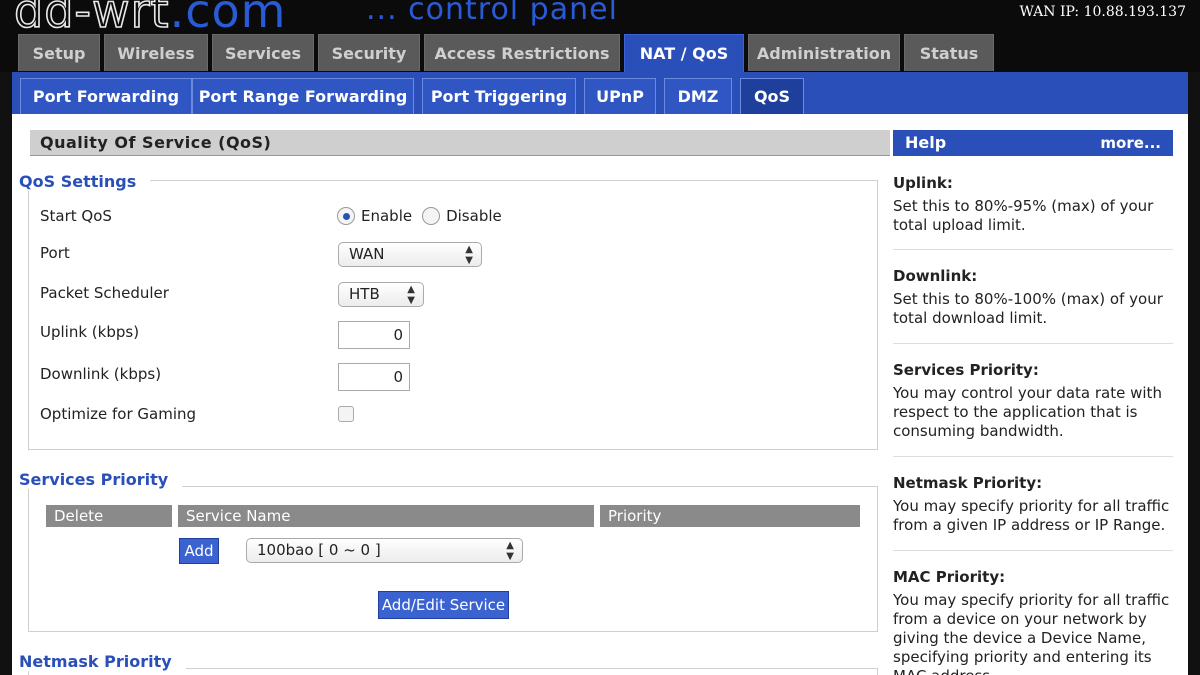 This screenshot has height=675, width=1200. I want to click on tab-services: Services, so click(263, 52).